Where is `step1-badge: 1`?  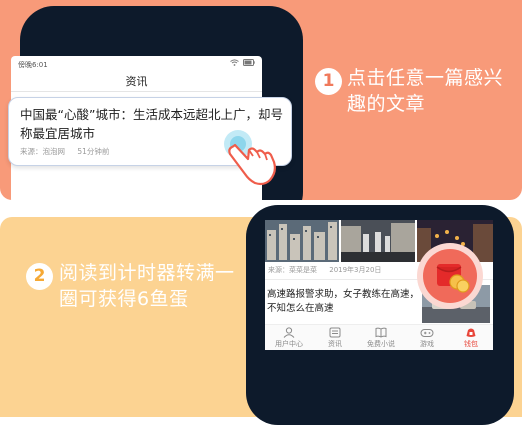 step1-badge: 1 is located at coordinates (328, 81).